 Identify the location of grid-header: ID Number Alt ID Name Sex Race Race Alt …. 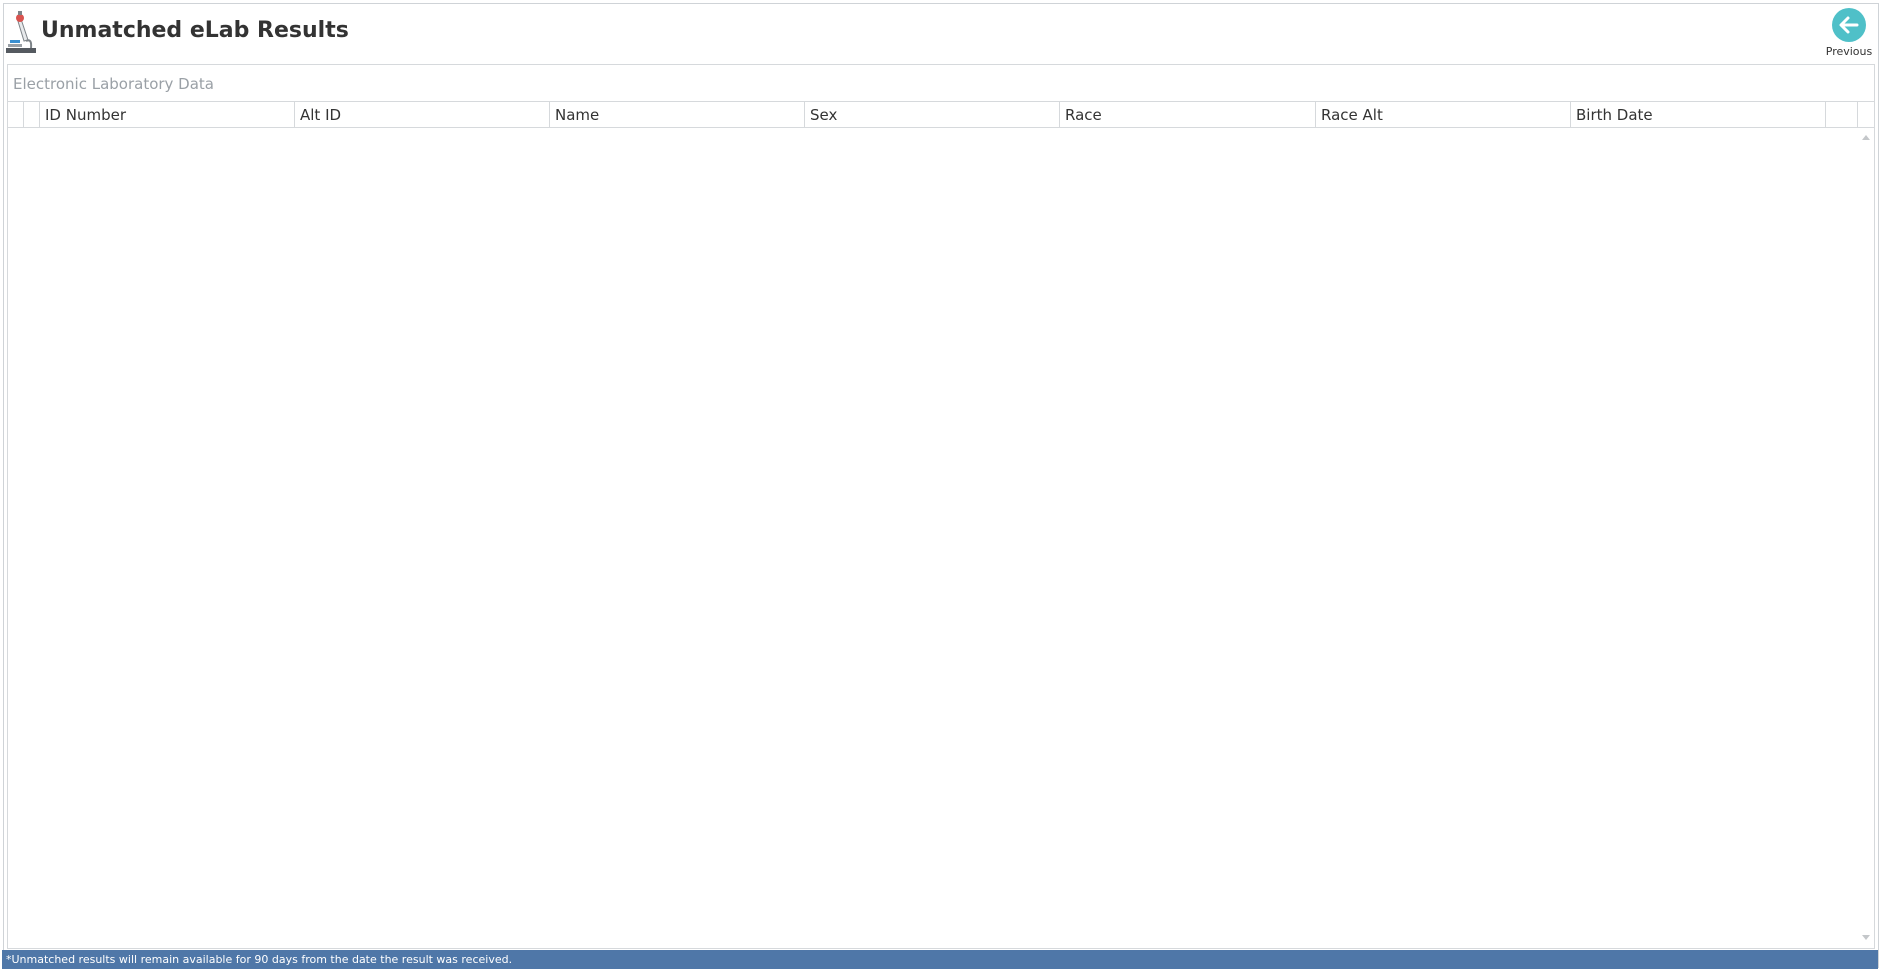
(941, 115).